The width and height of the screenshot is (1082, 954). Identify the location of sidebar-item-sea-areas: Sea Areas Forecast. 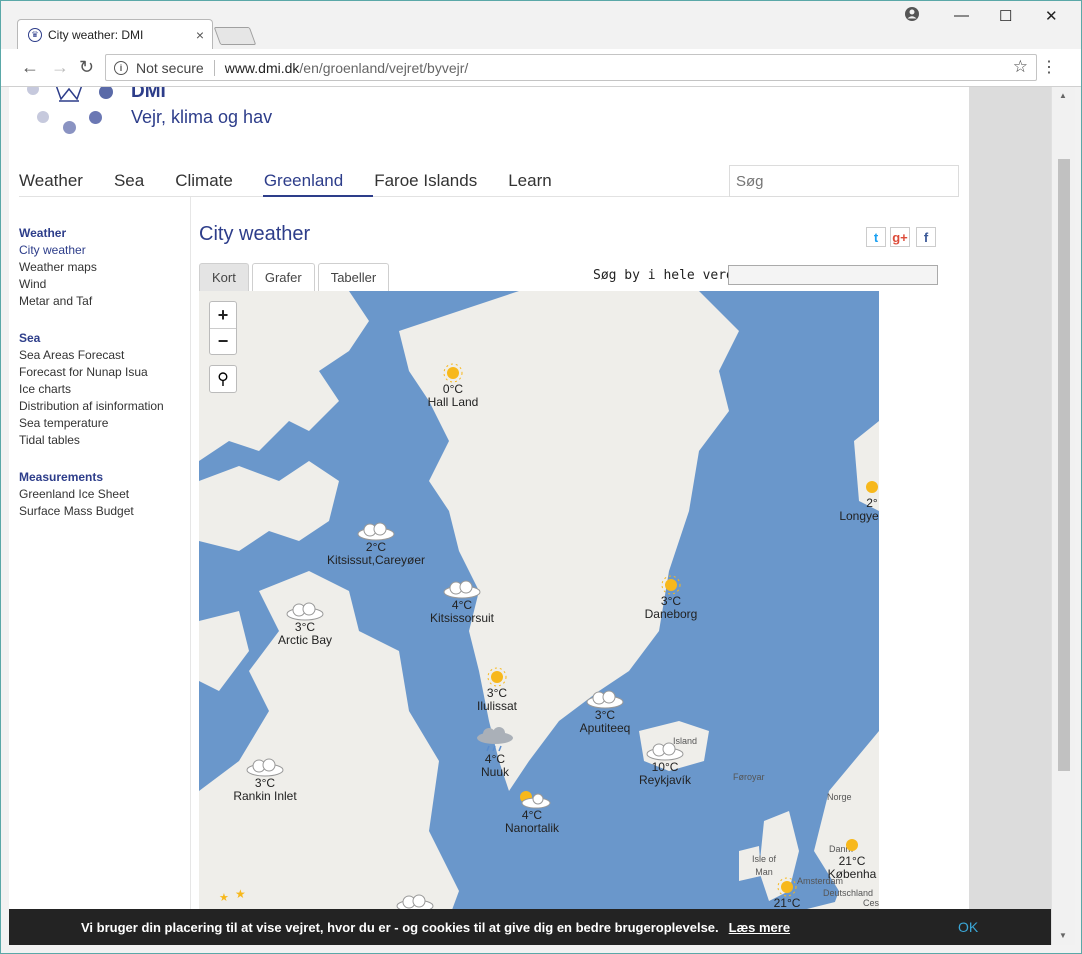
(104, 355).